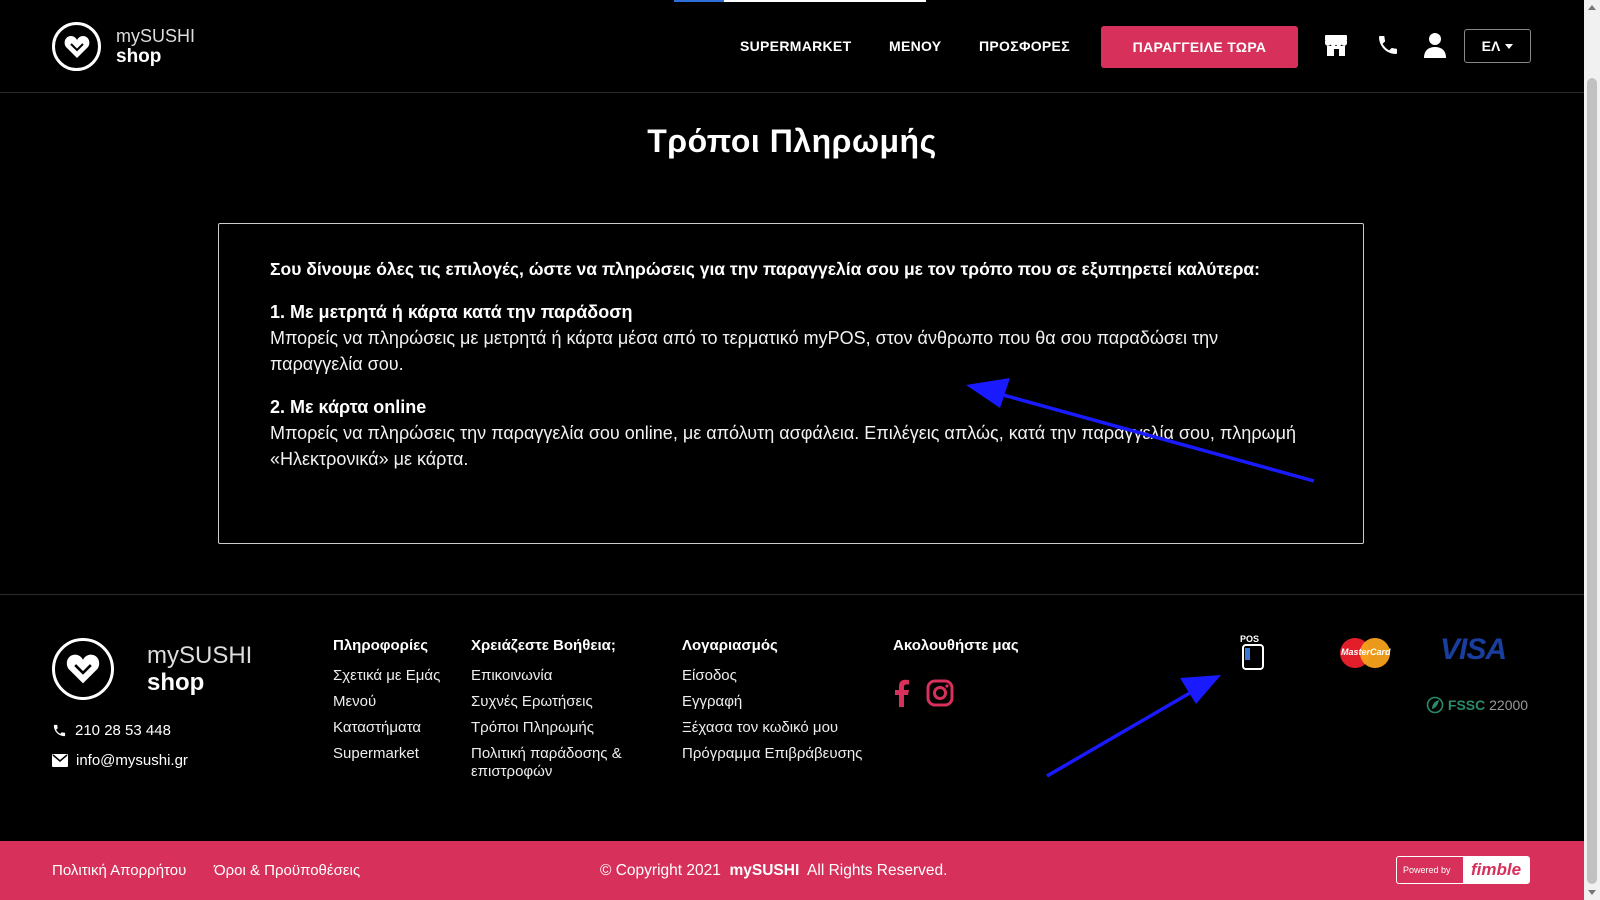  Describe the element at coordinates (119, 870) in the screenshot. I see `privacy-policy-link: Πολιτική Απορρήτου` at that location.